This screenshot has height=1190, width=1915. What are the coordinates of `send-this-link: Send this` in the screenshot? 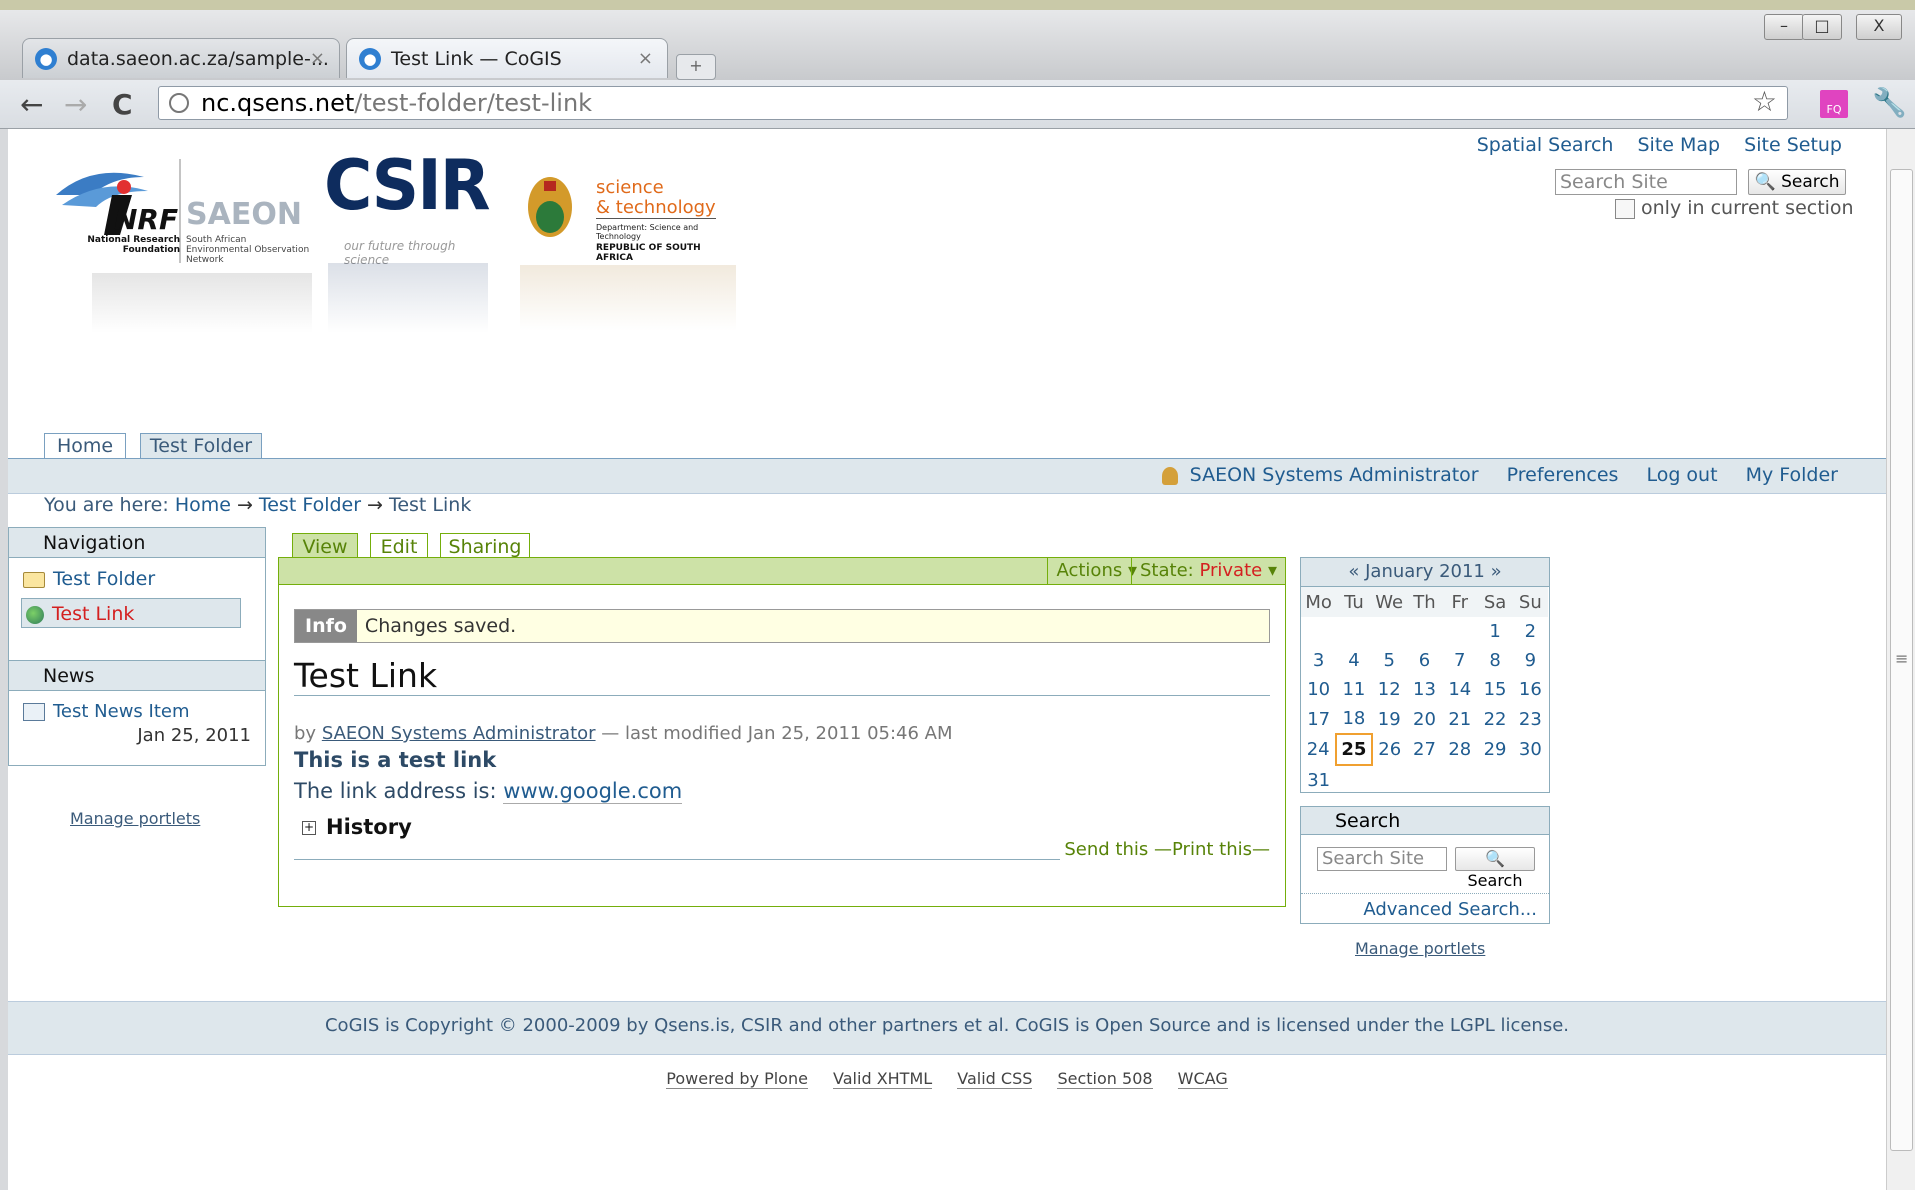 It's located at (1106, 849).